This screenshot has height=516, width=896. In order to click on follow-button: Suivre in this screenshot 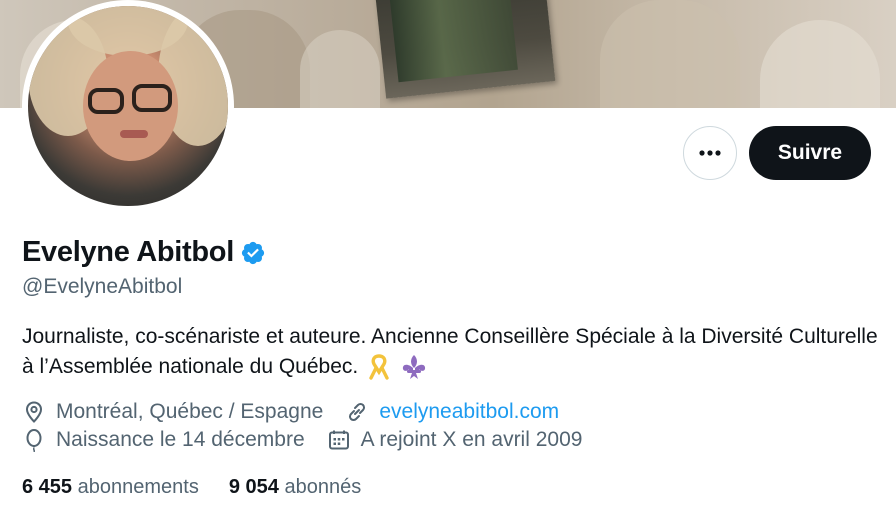, I will do `click(810, 153)`.